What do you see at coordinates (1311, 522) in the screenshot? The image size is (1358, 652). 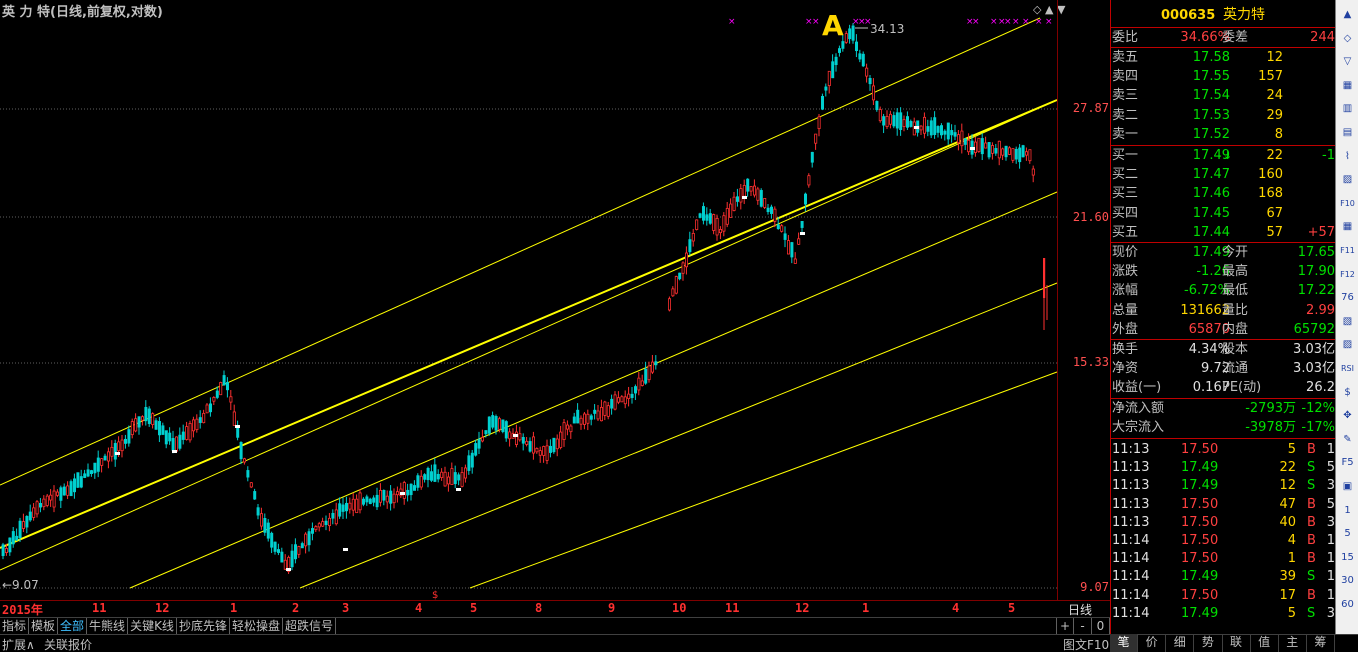 I see `tick-side: B` at bounding box center [1311, 522].